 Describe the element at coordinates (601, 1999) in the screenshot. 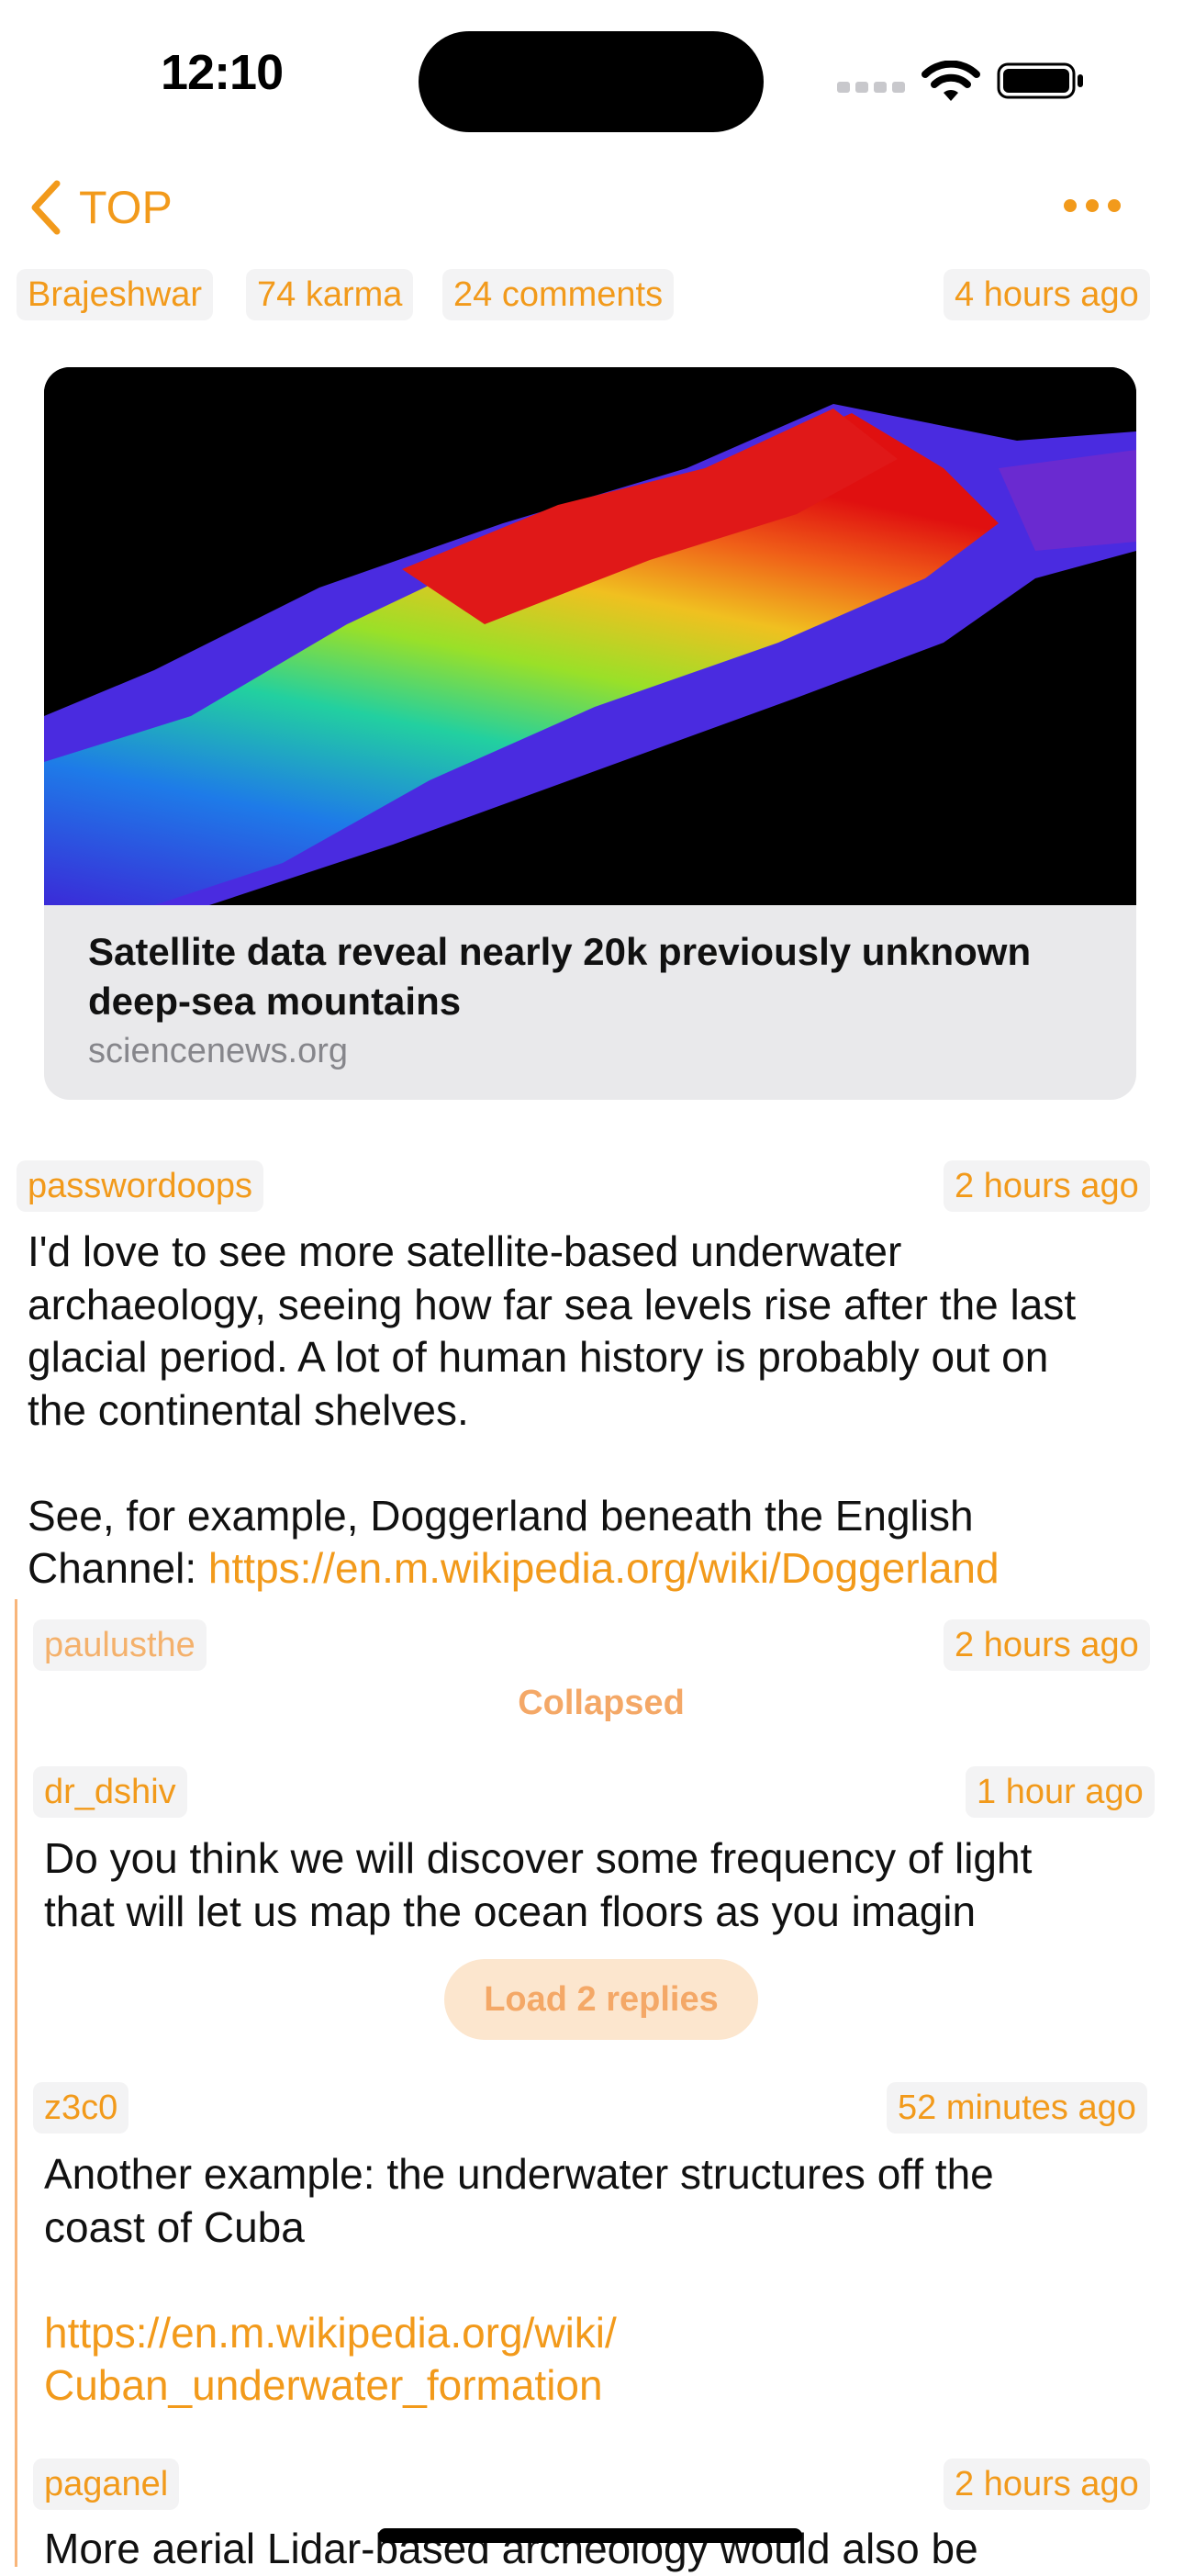

I see `load-replies-button: Load 2 replies` at that location.